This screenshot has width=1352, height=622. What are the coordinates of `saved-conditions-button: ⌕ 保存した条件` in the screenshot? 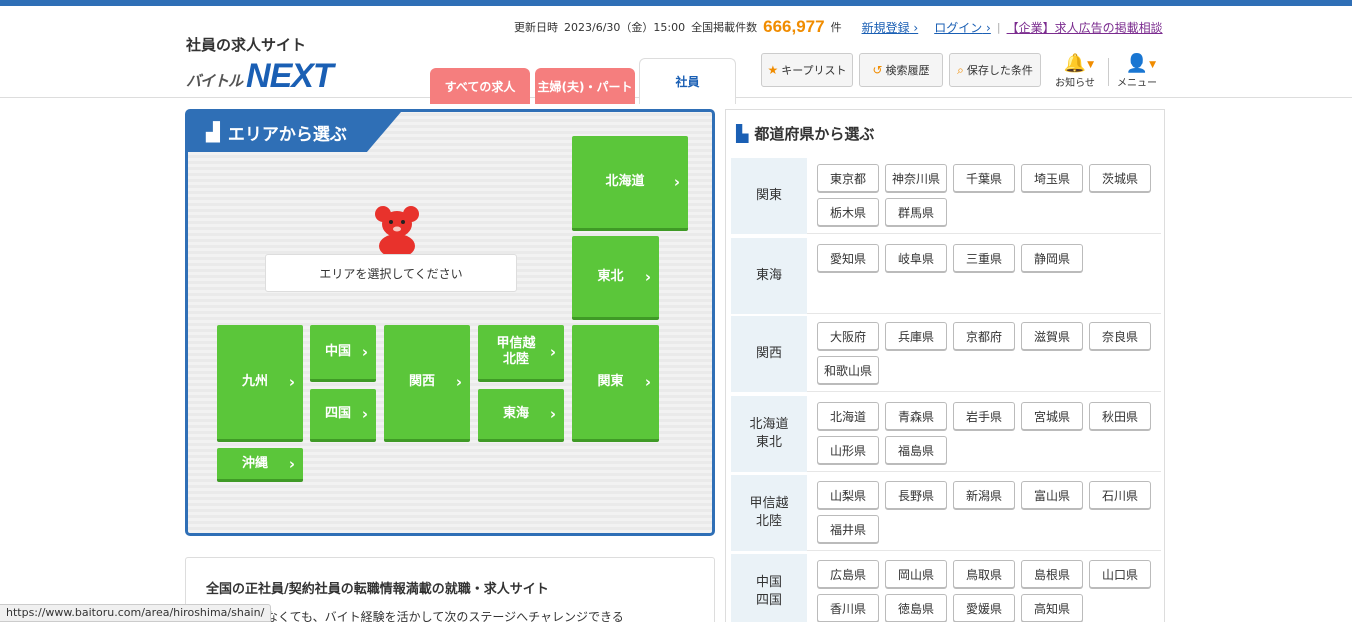 It's located at (995, 70).